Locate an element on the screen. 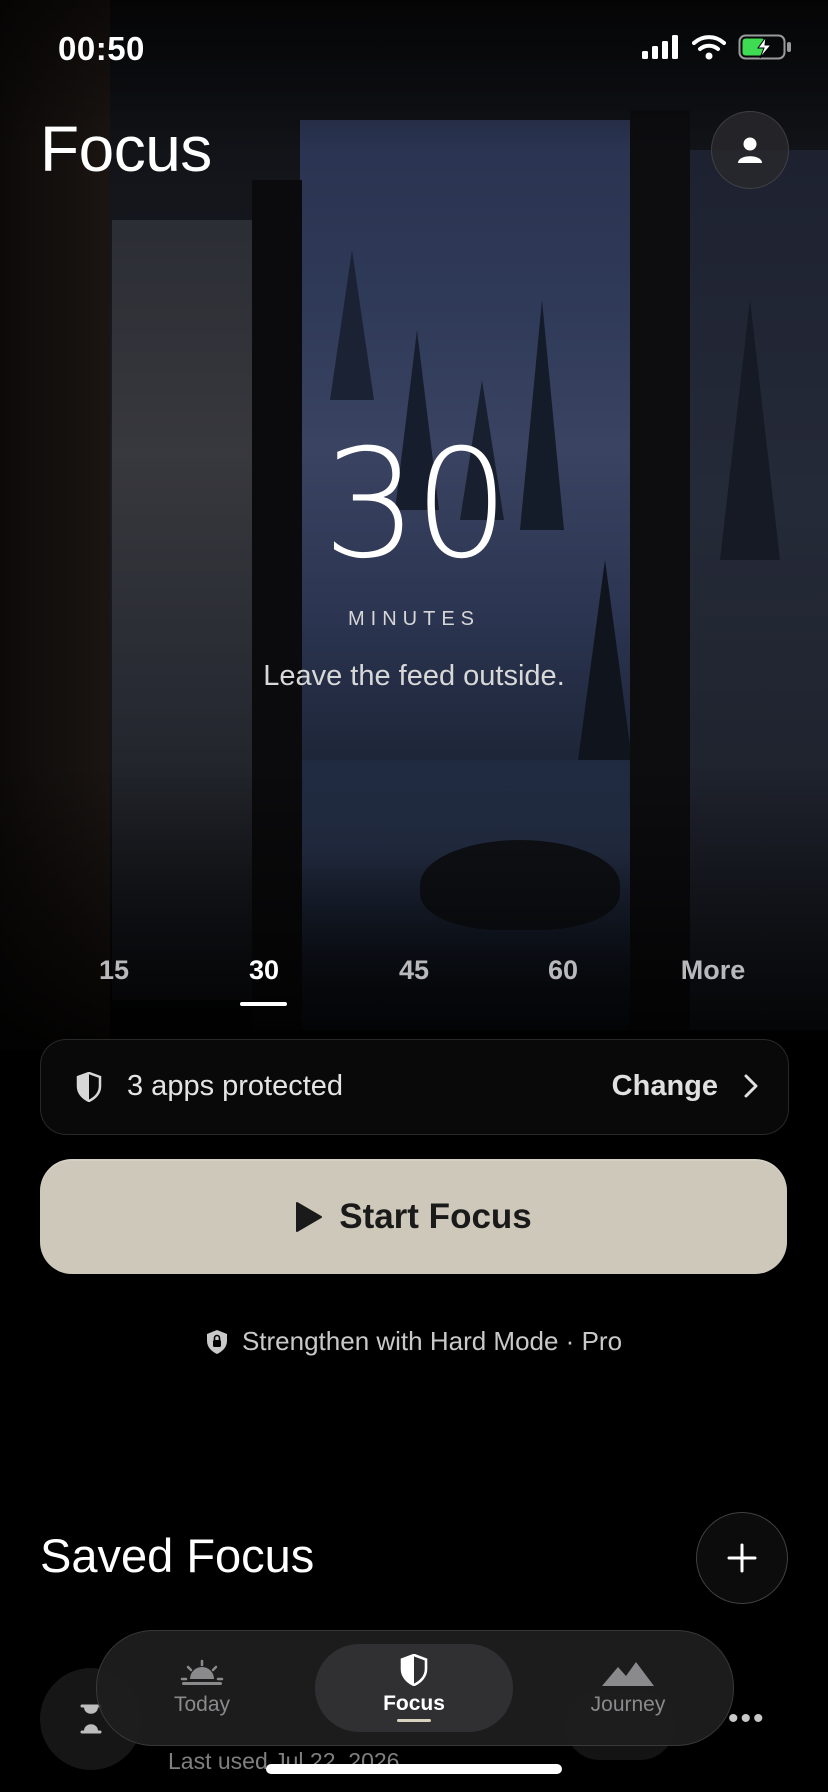 The image size is (828, 1792). wifi-icon is located at coordinates (709, 47).